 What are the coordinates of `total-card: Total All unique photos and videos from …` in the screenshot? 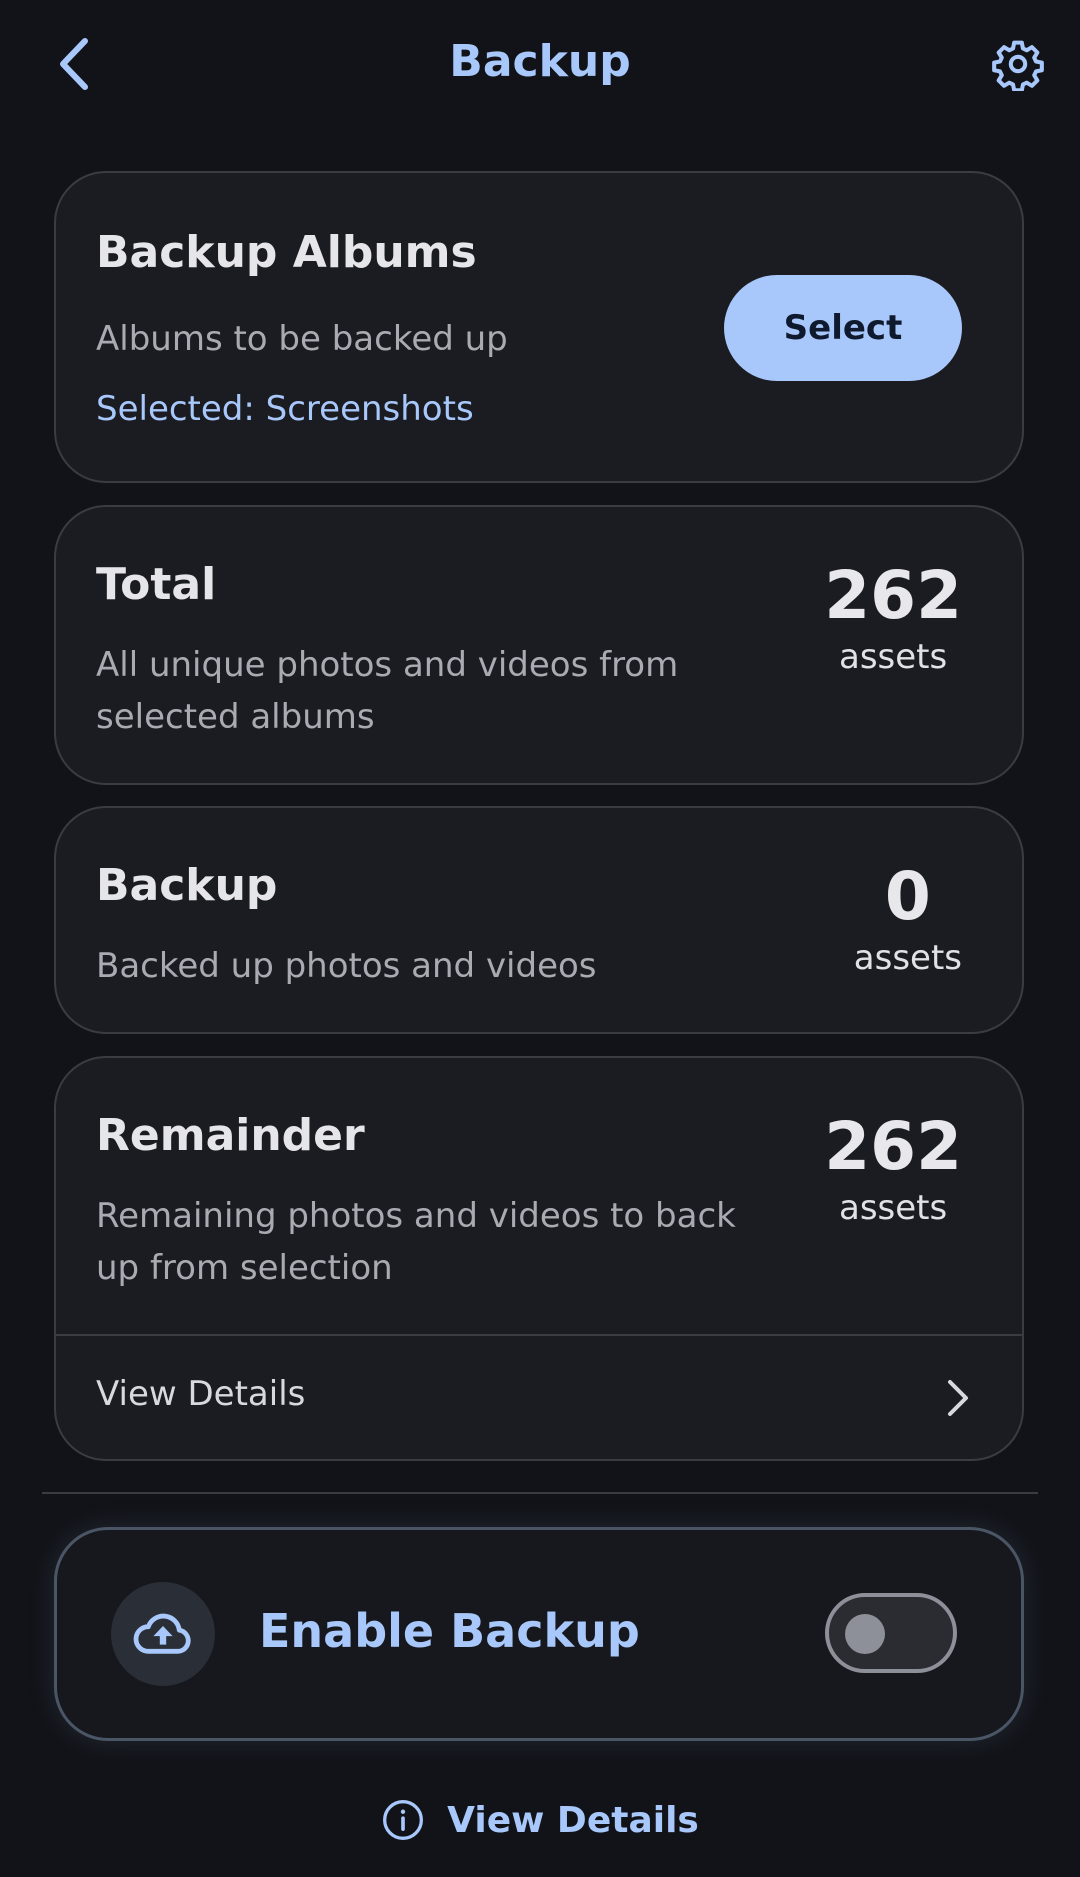 It's located at (539, 645).